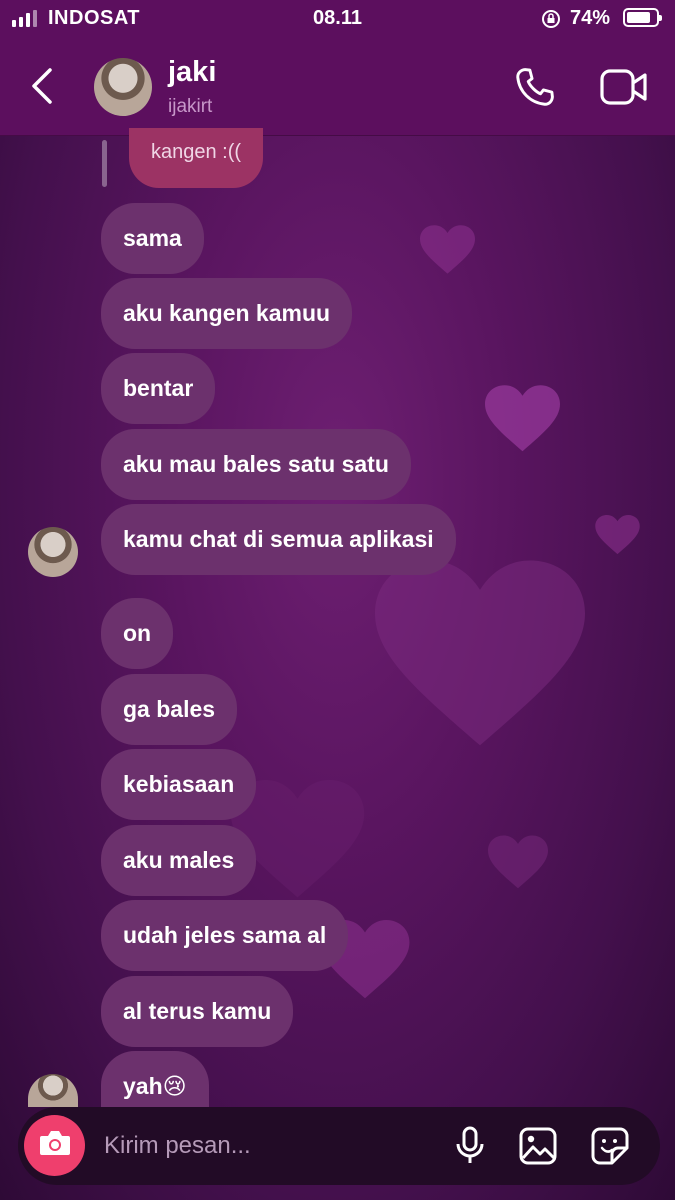  What do you see at coordinates (624, 89) in the screenshot?
I see `video-icon` at bounding box center [624, 89].